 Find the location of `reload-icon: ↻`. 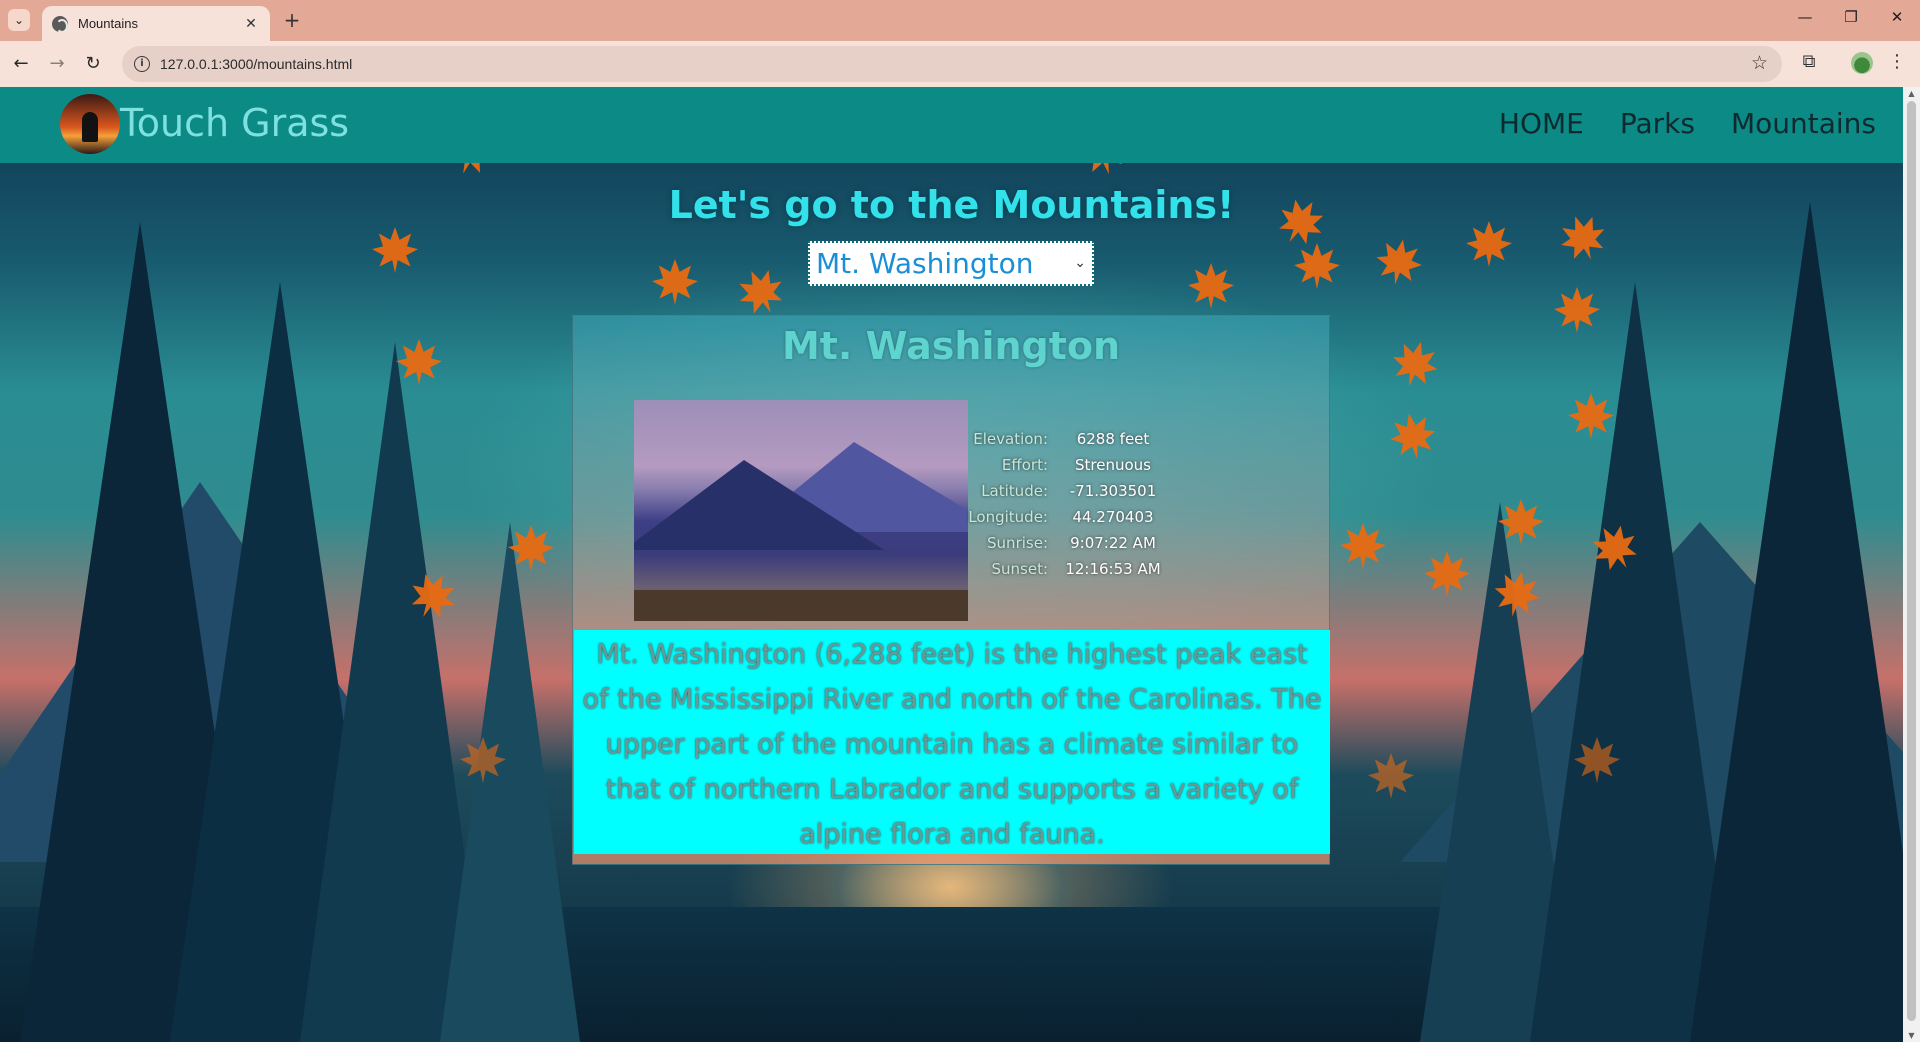

reload-icon: ↻ is located at coordinates (93, 64).